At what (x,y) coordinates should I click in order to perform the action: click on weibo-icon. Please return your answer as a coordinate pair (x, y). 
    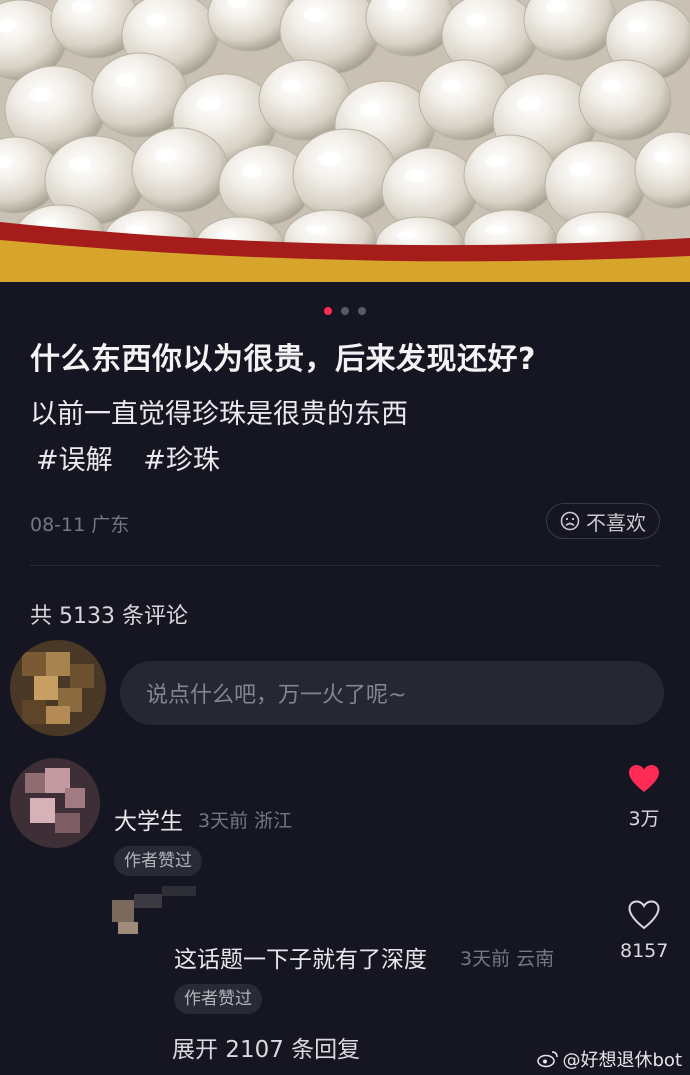
    Looking at the image, I should click on (547, 1059).